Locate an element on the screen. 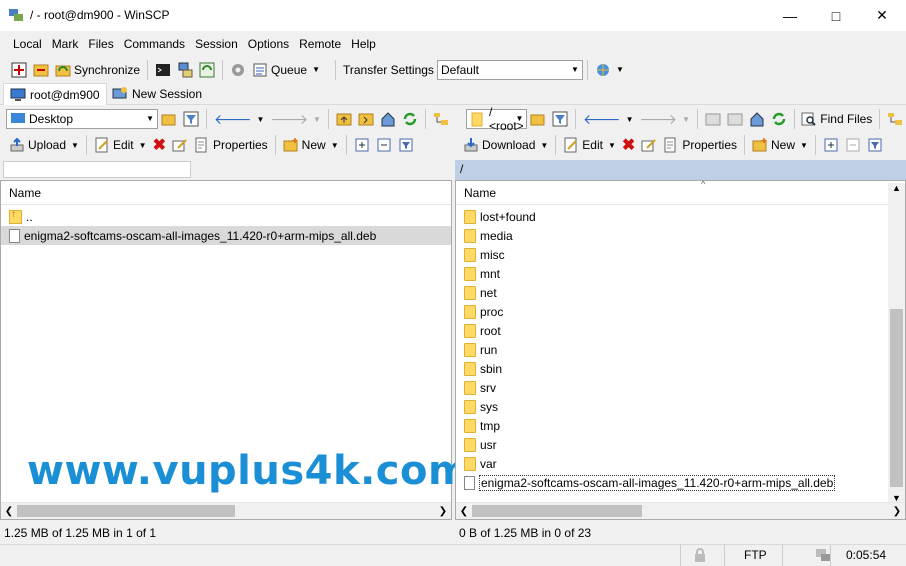 The image size is (906, 566). right-delete-button: ✖ is located at coordinates (628, 145).